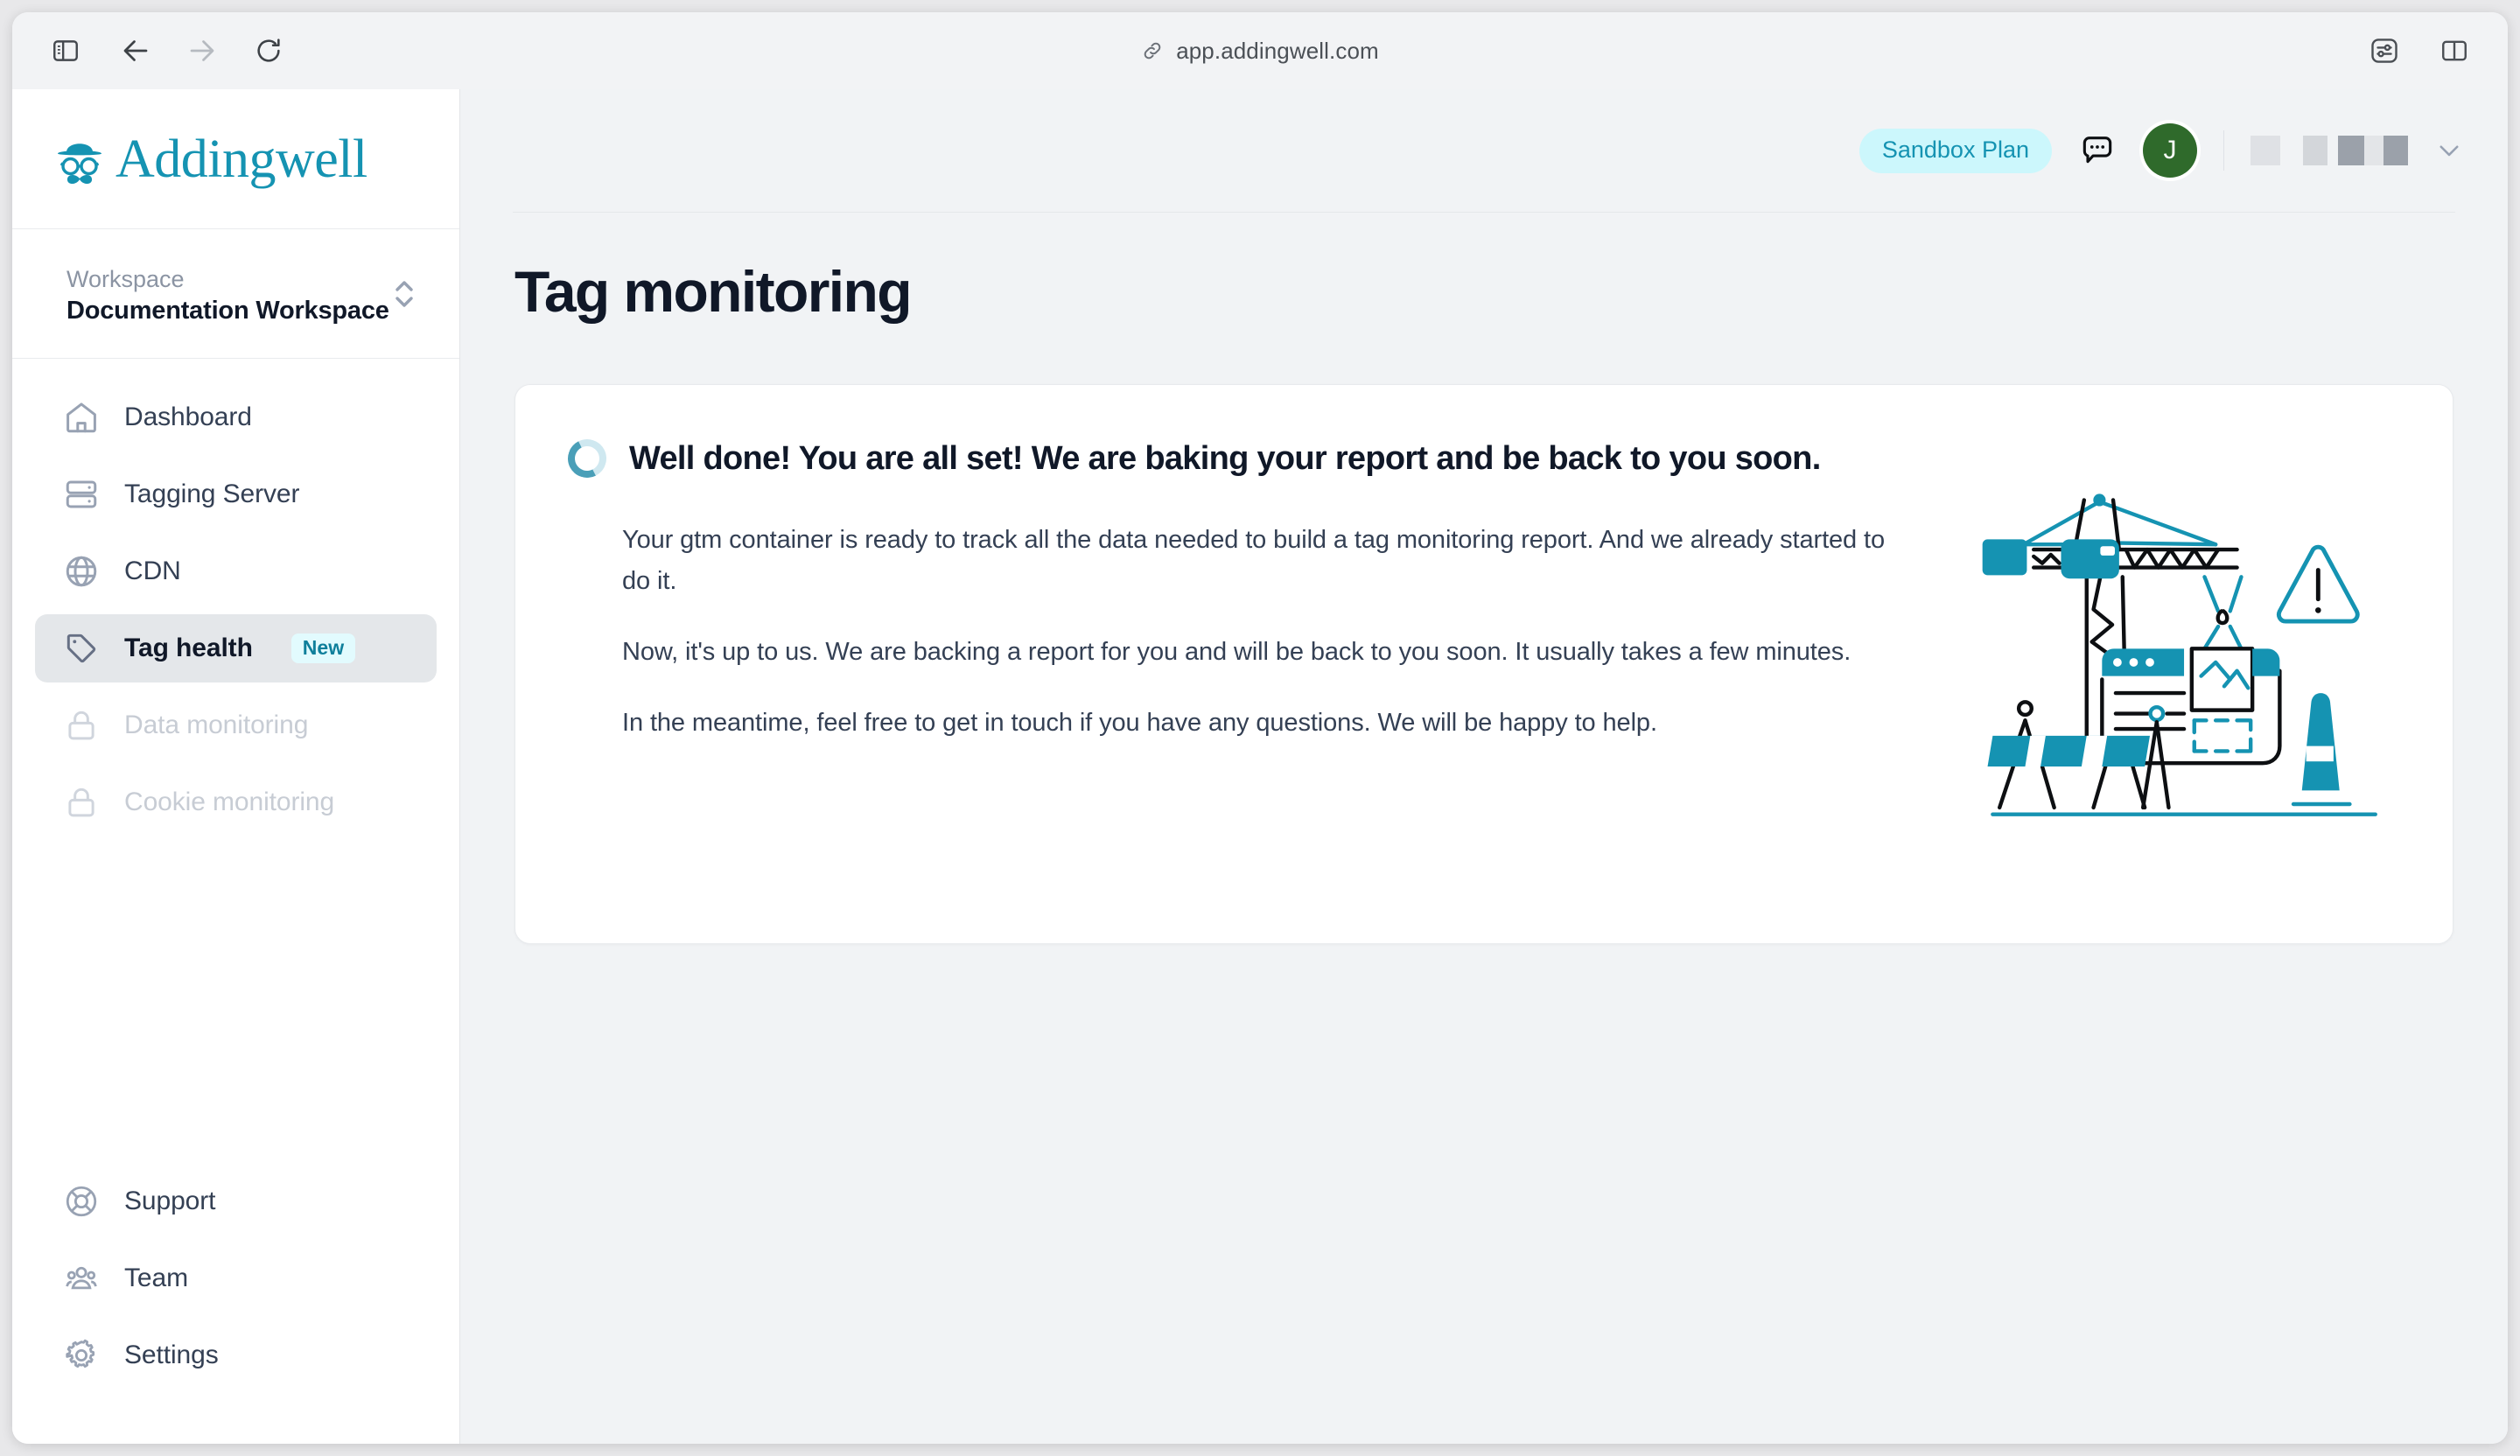 This screenshot has height=1456, width=2520. Describe the element at coordinates (1152, 51) in the screenshot. I see `link-icon` at that location.